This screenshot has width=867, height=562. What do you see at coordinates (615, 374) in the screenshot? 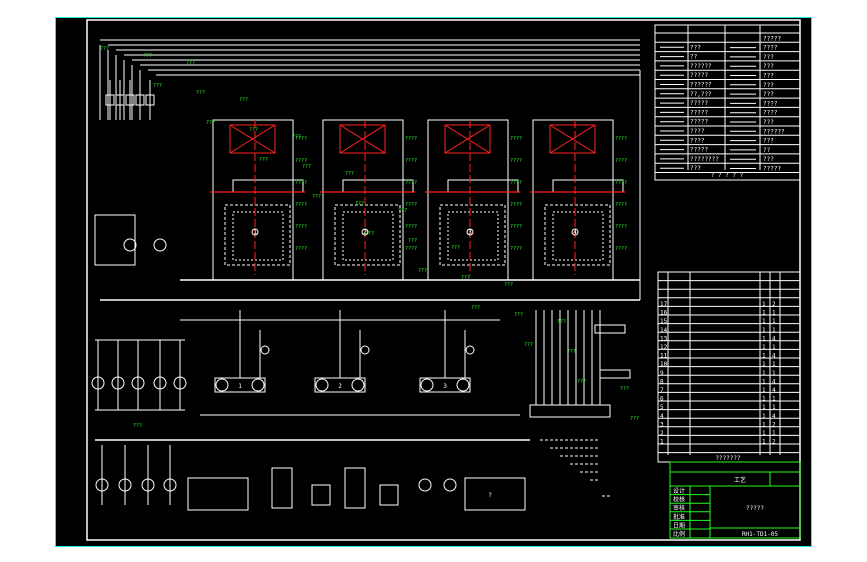
I see `valve-station` at bounding box center [615, 374].